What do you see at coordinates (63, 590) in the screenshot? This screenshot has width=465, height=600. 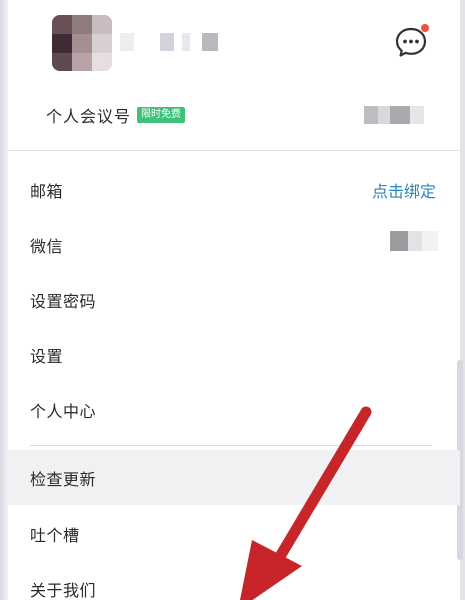 I see `about-label: 关于我们` at bounding box center [63, 590].